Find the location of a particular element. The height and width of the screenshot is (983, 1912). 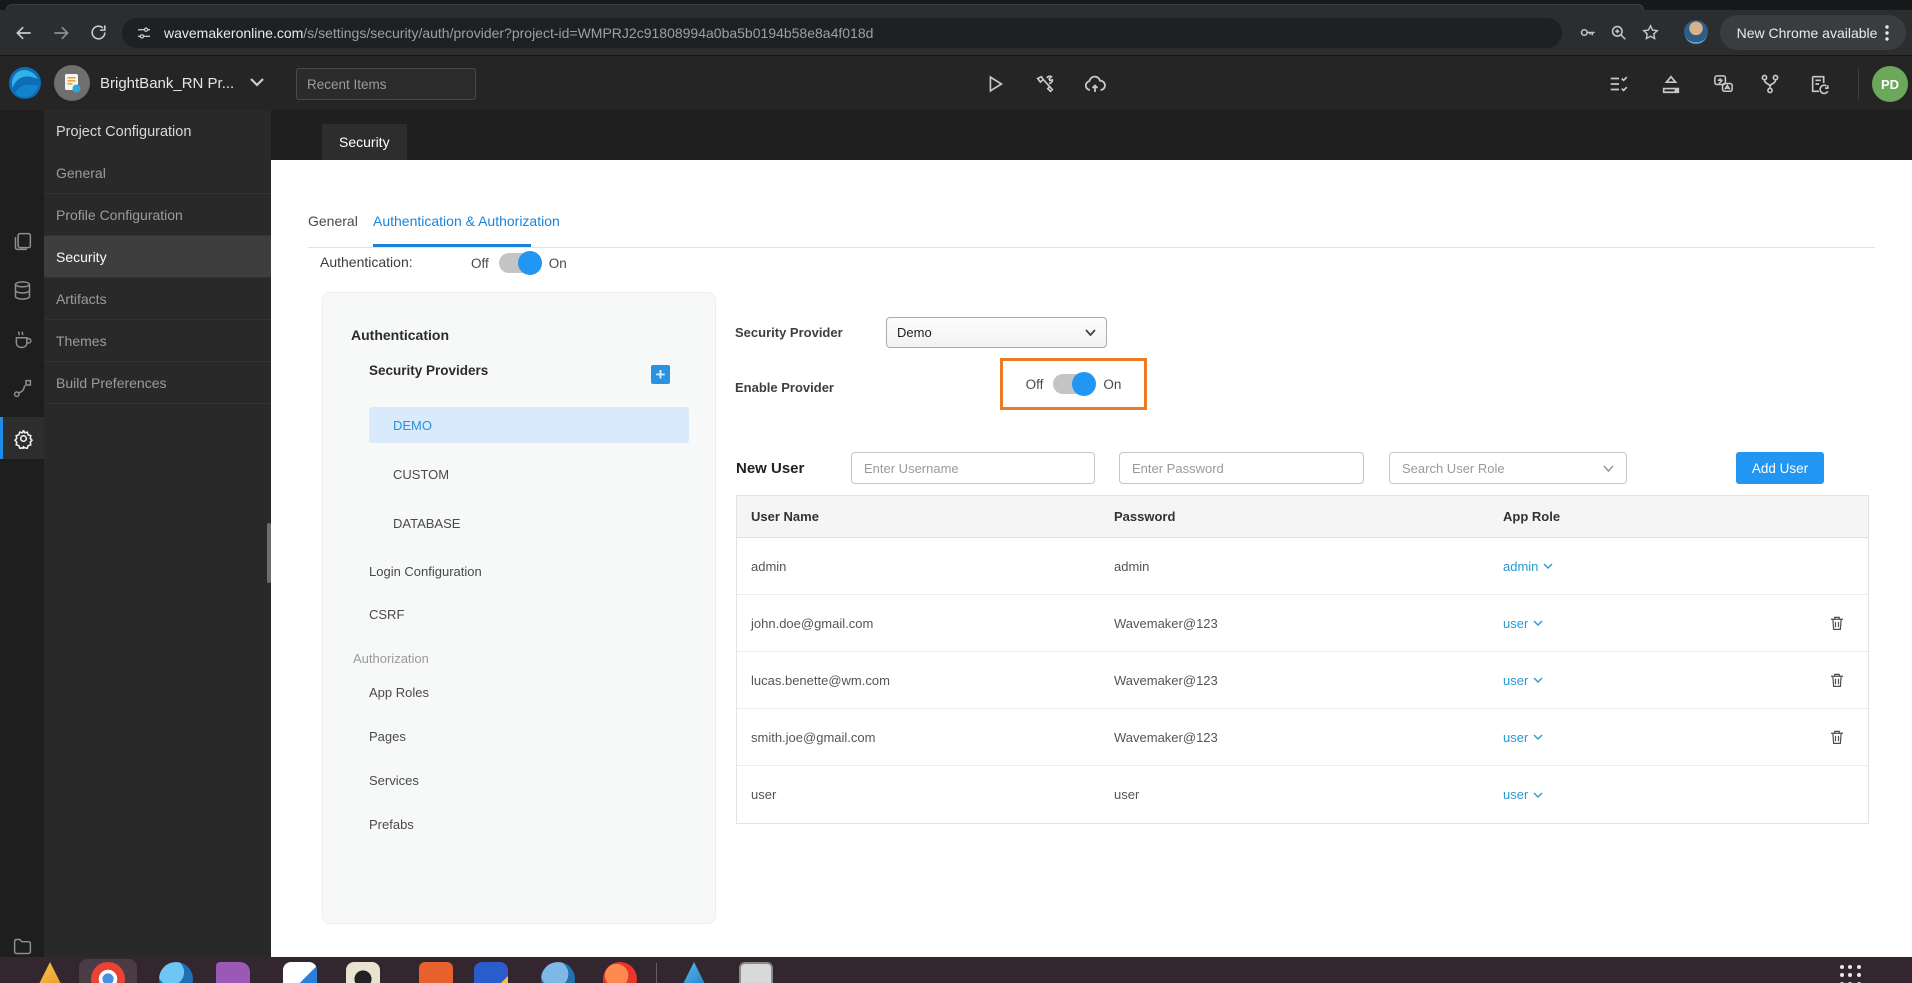

sidebar-item-artifacts: Artifacts is located at coordinates (157, 299).